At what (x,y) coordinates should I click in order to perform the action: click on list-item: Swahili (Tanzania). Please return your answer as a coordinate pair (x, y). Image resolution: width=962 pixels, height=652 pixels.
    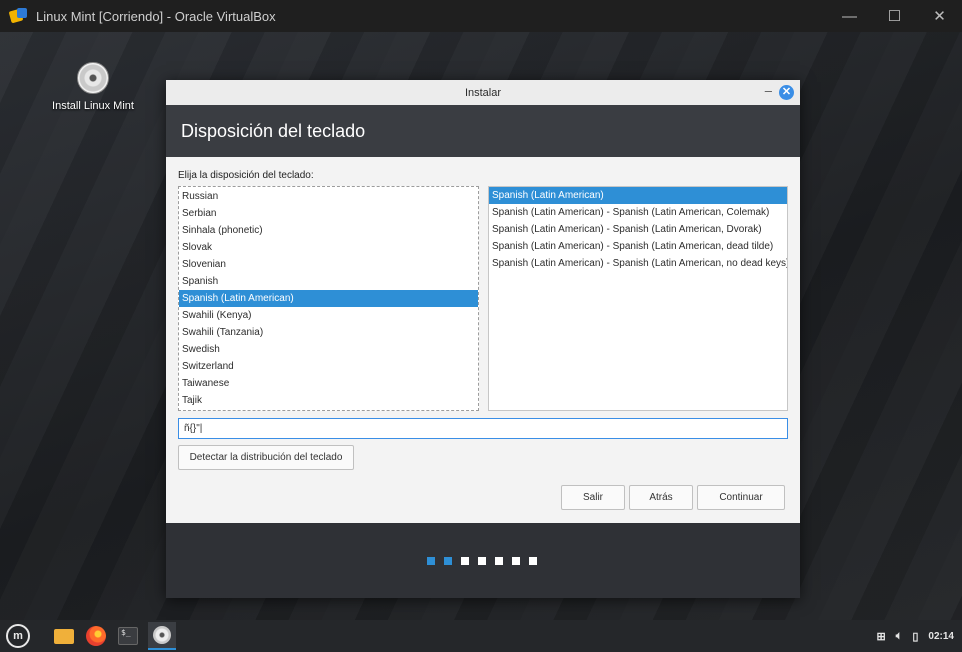
    Looking at the image, I should click on (328, 332).